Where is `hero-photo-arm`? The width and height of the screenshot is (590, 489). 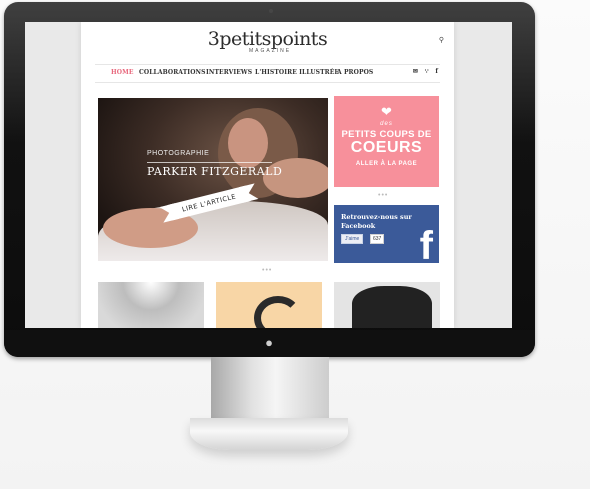 hero-photo-arm is located at coordinates (295, 178).